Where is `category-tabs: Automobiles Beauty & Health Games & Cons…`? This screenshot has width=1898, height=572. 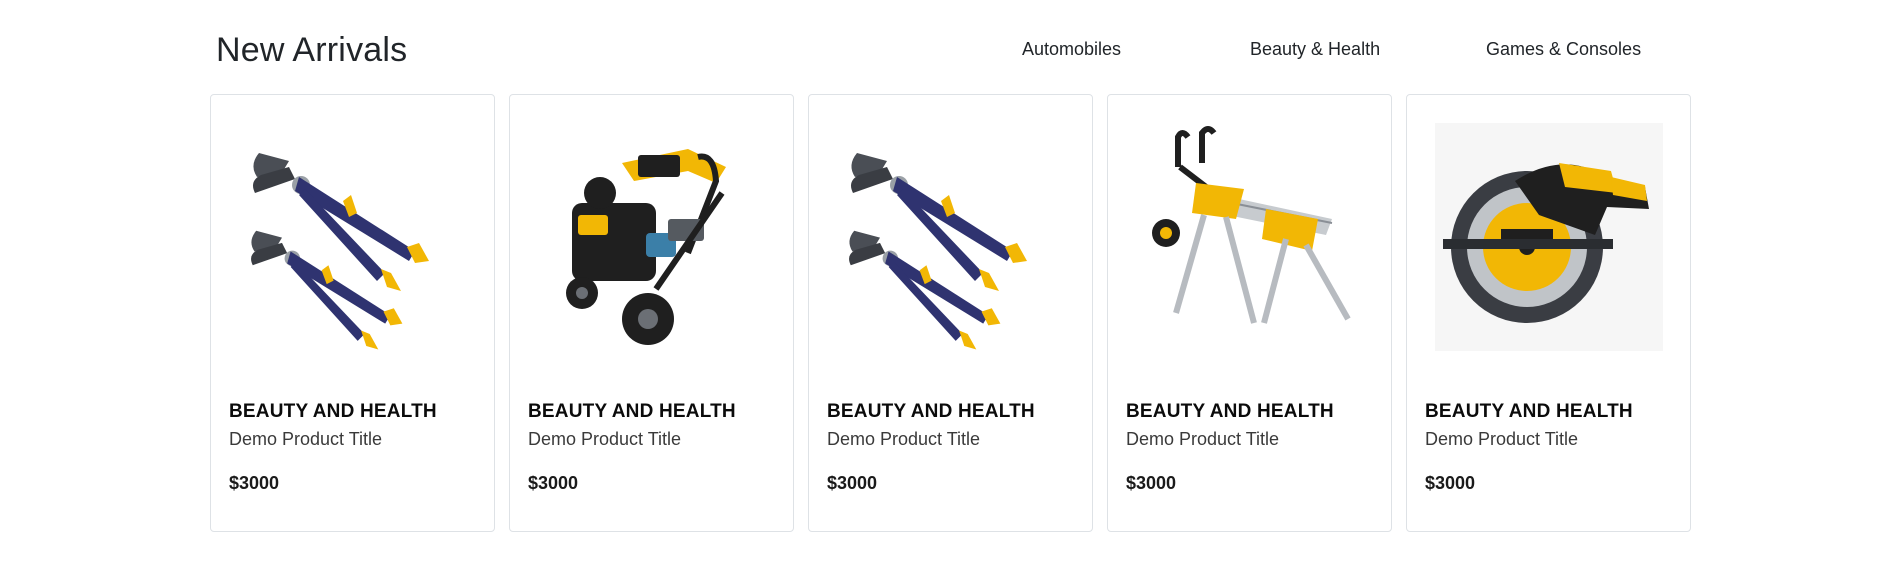
category-tabs: Automobiles Beauty & Health Games & Cons… is located at coordinates (951, 49).